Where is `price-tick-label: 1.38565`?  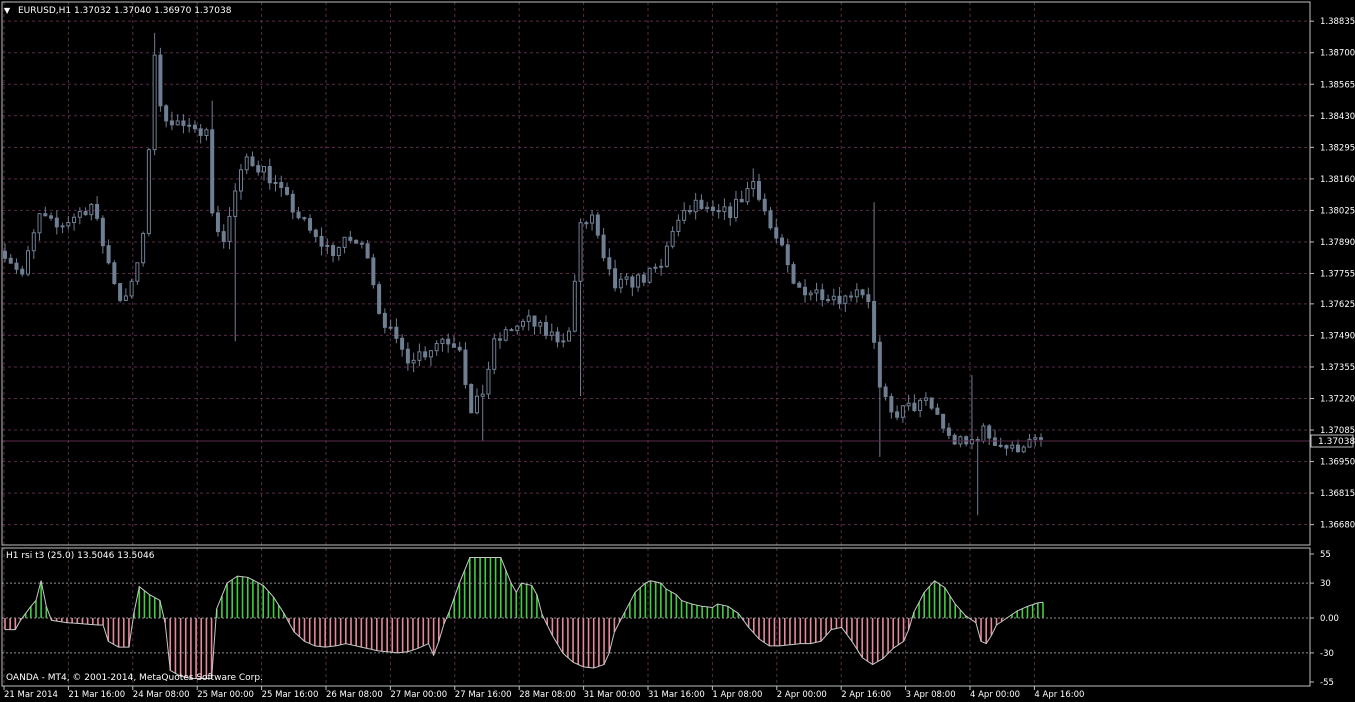 price-tick-label: 1.38565 is located at coordinates (1337, 85).